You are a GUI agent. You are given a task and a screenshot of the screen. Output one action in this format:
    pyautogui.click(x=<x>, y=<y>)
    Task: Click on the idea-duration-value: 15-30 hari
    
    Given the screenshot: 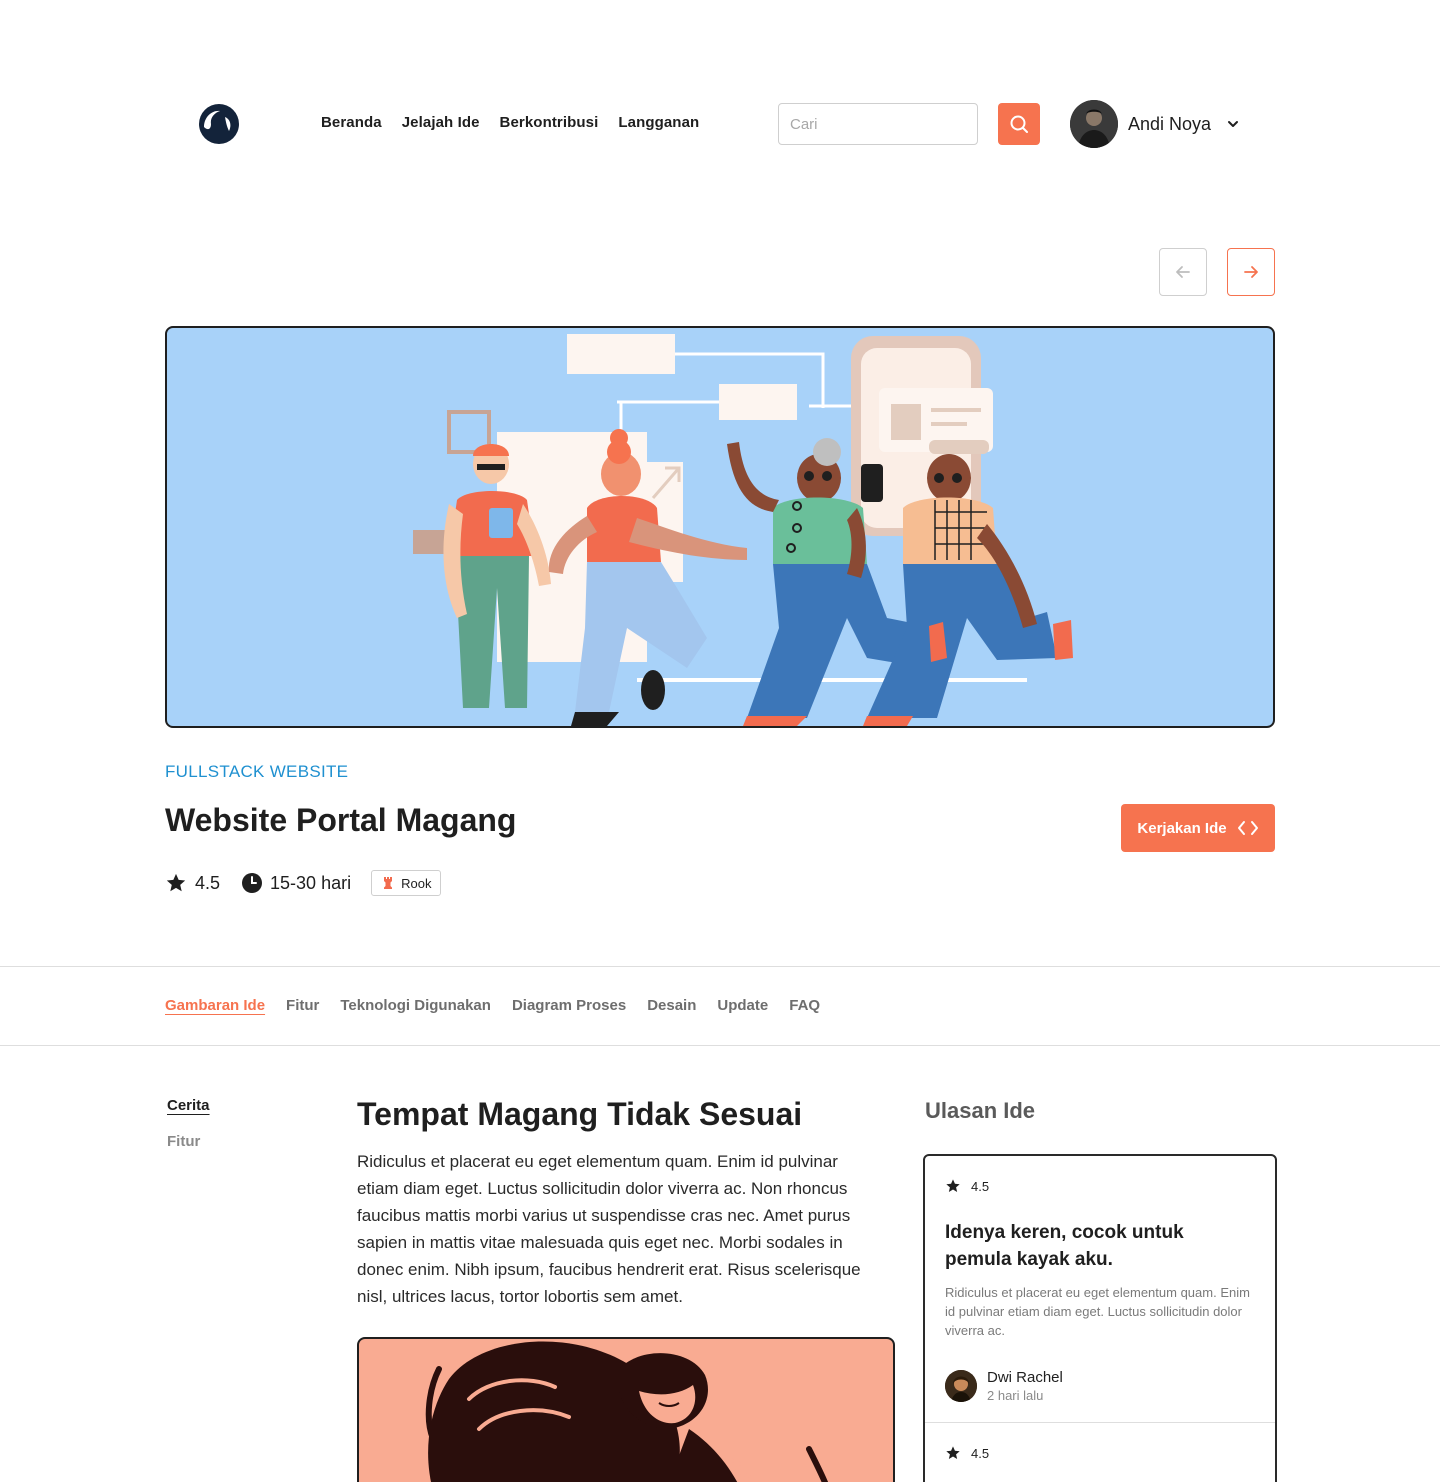 What is the action you would take?
    pyautogui.click(x=311, y=882)
    